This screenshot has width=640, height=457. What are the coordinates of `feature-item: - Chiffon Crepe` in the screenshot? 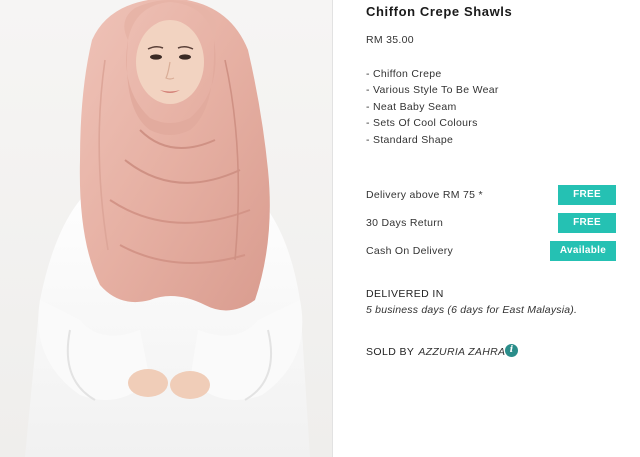 It's located at (404, 74).